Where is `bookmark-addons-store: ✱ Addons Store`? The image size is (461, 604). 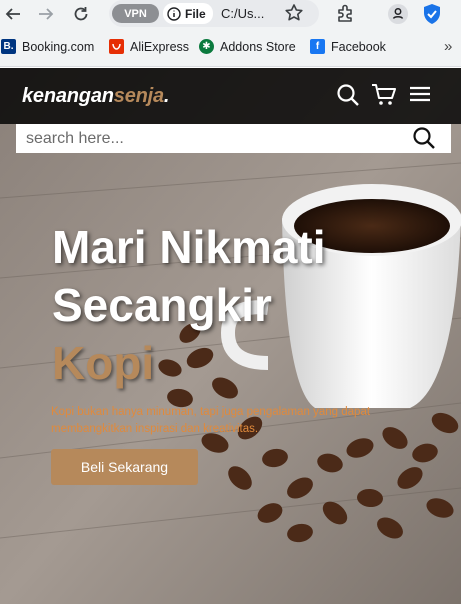 bookmark-addons-store: ✱ Addons Store is located at coordinates (247, 46).